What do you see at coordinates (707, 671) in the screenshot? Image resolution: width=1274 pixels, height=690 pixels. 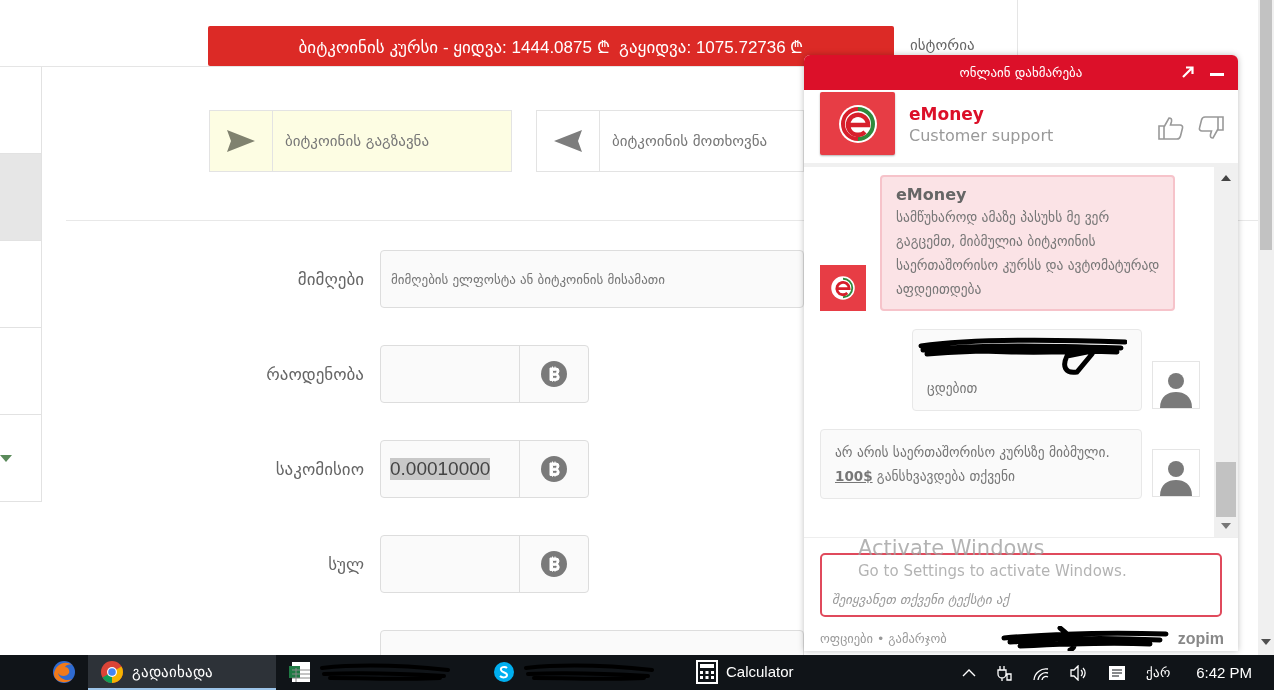 I see `calculator-icon` at bounding box center [707, 671].